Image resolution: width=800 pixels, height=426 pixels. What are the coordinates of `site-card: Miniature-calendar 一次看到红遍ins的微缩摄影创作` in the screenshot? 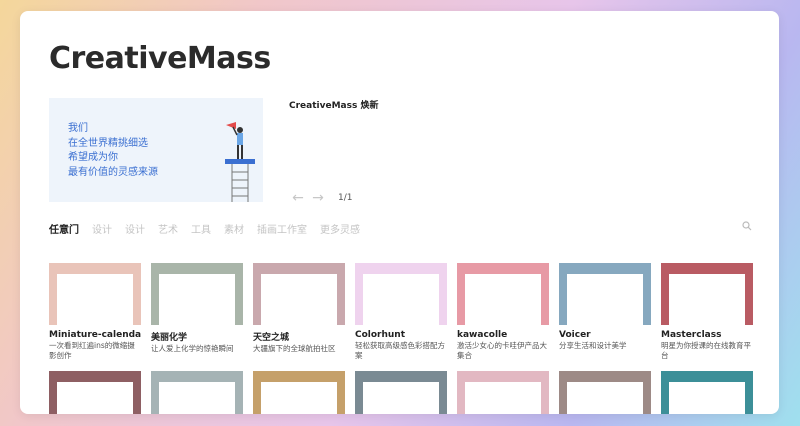 It's located at (95, 312).